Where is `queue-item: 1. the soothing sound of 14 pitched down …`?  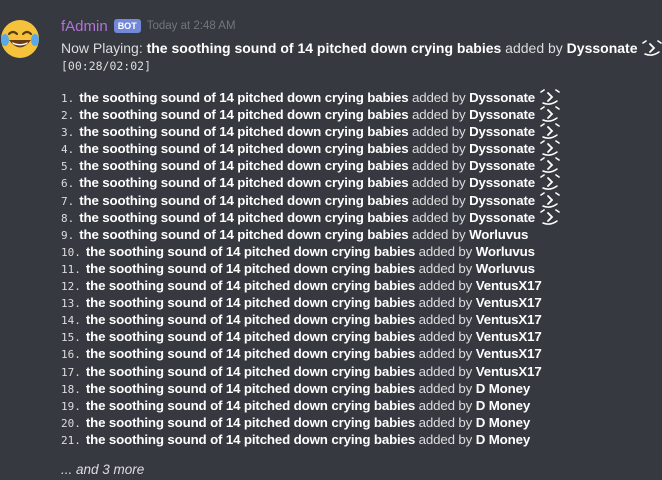 queue-item: 1. the soothing sound of 14 pitched down … is located at coordinates (311, 97).